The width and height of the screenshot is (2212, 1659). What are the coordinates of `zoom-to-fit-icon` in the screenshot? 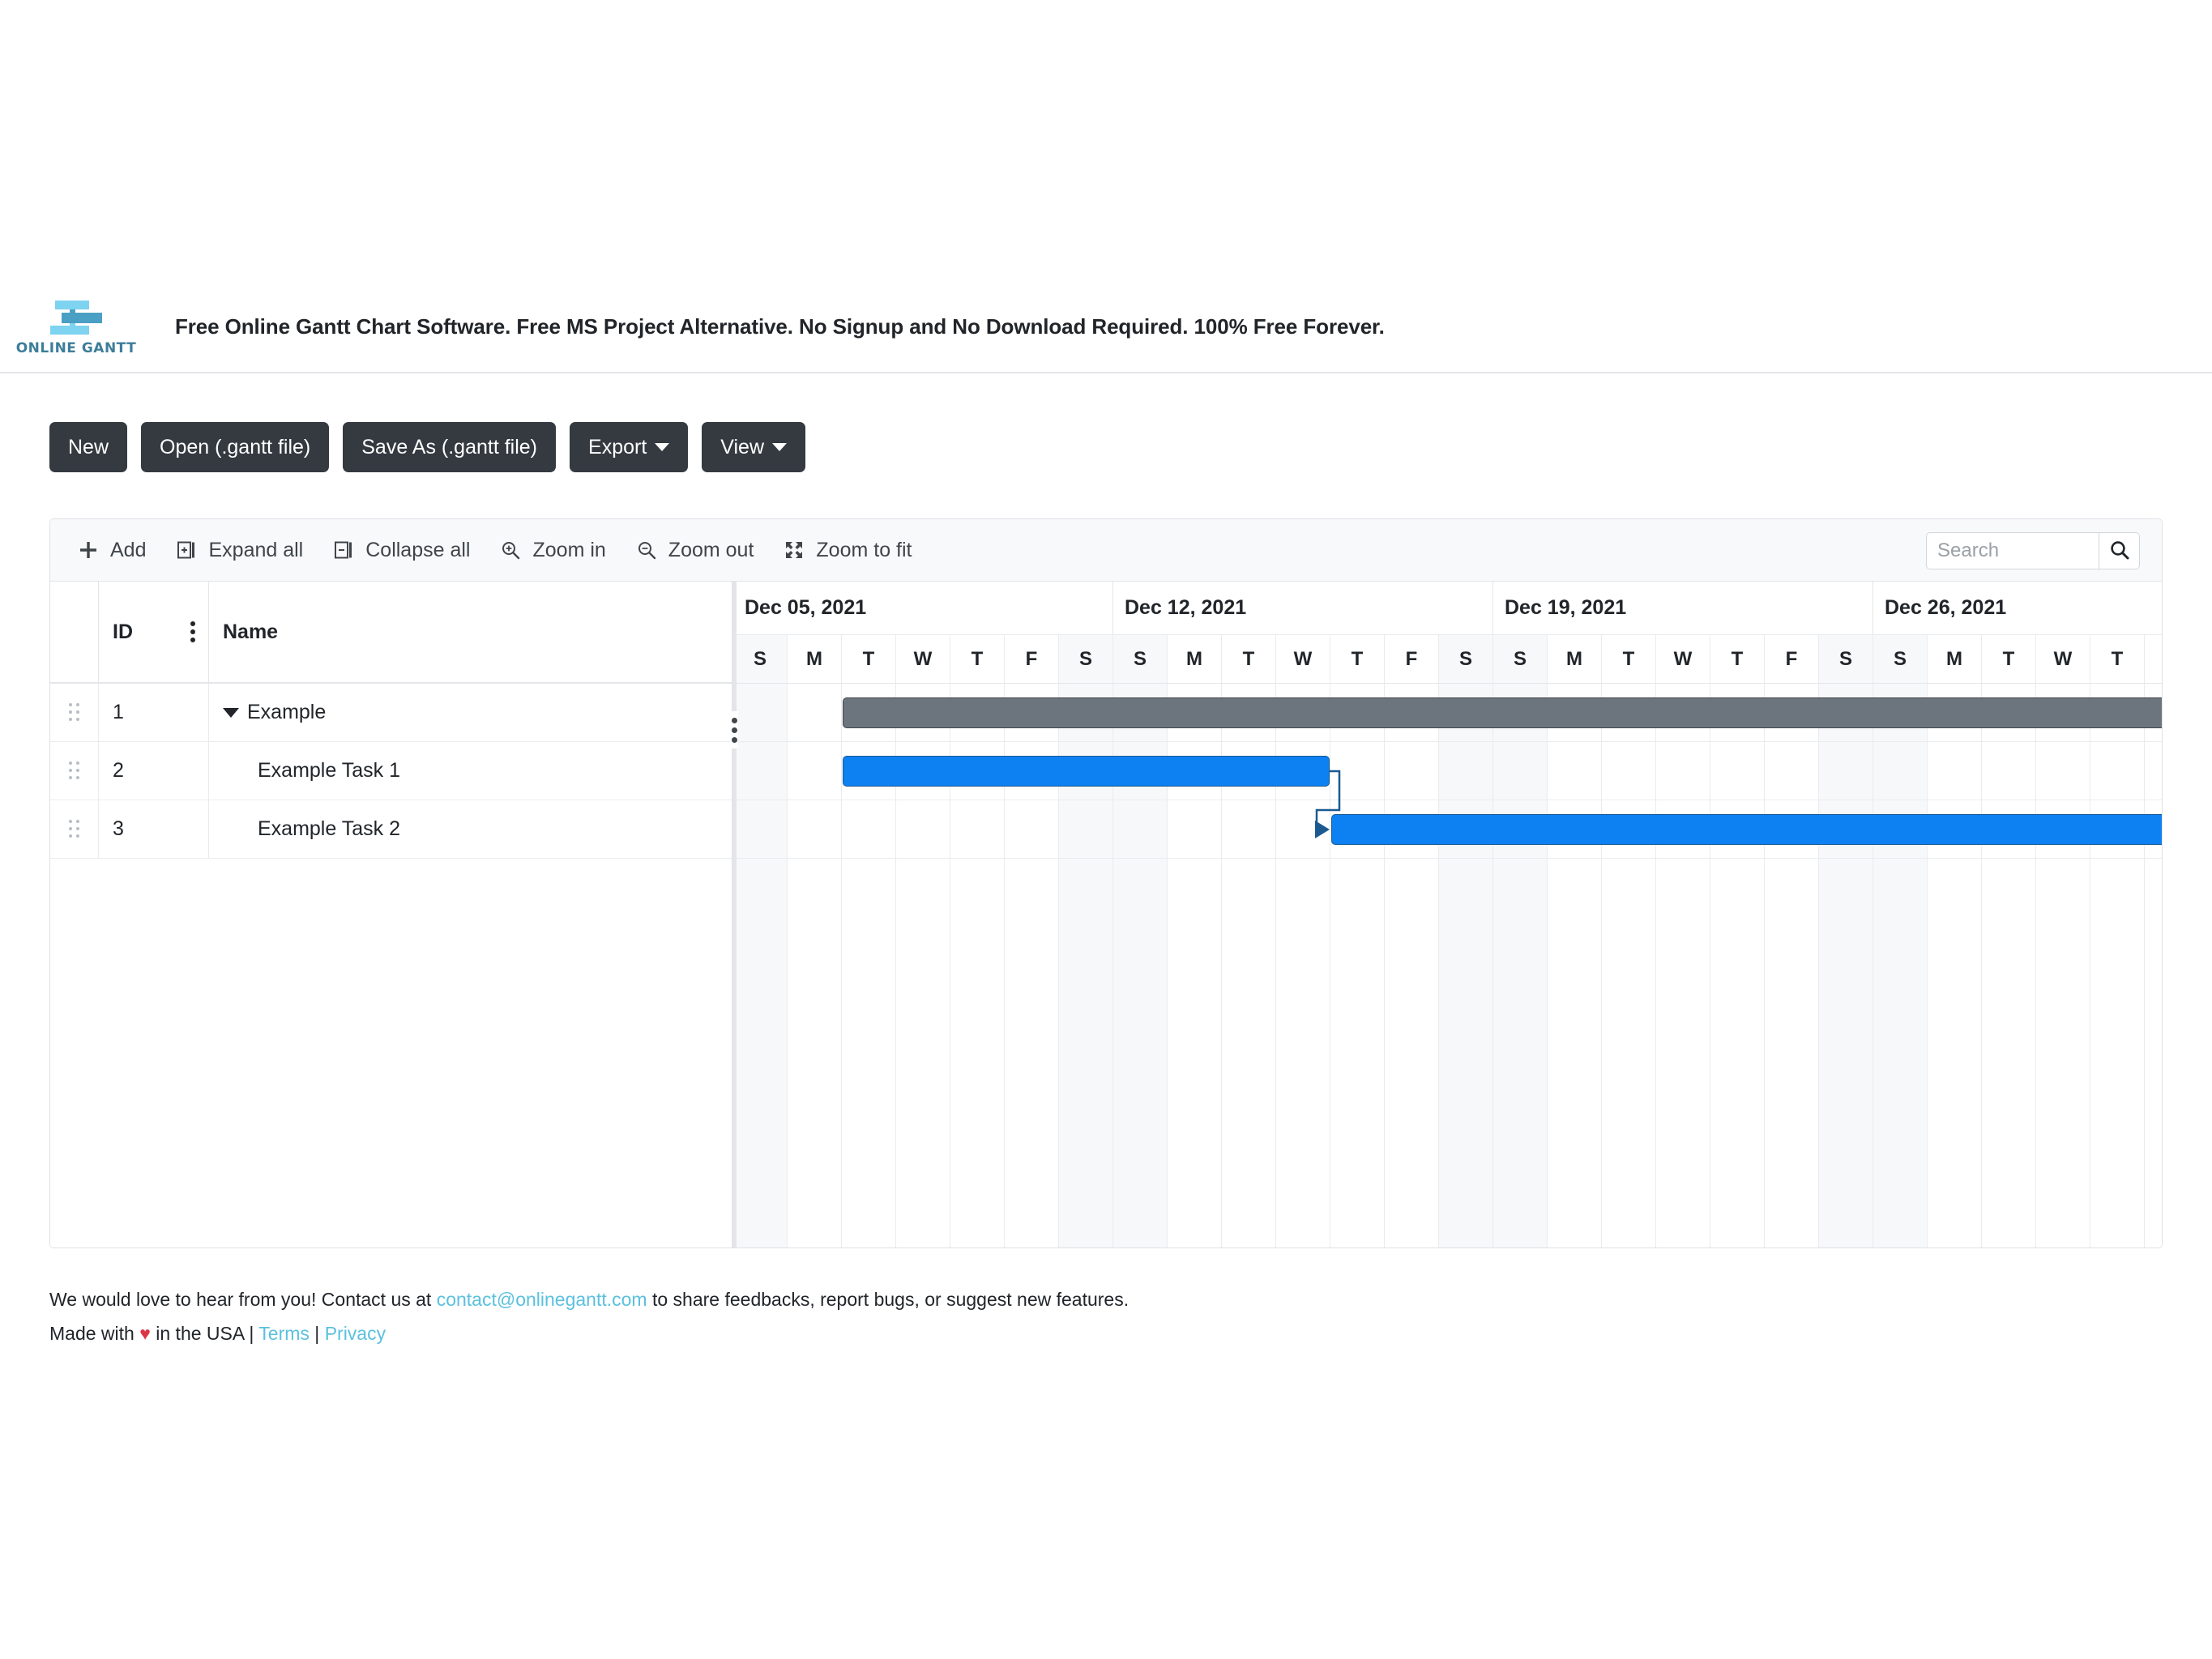 It's located at (794, 550).